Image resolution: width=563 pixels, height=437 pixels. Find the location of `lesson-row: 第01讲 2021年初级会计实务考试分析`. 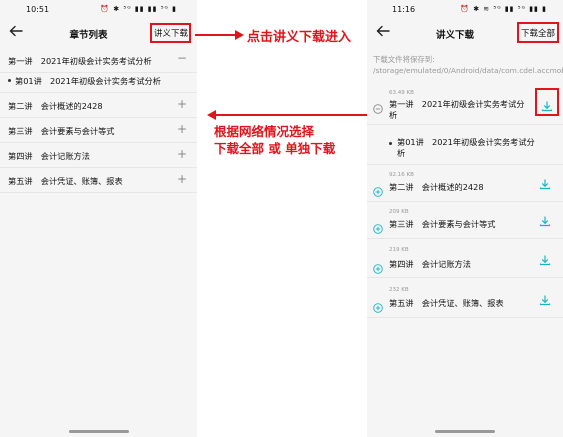

lesson-row: 第01讲 2021年初级会计实务考试分析 is located at coordinates (98, 80).